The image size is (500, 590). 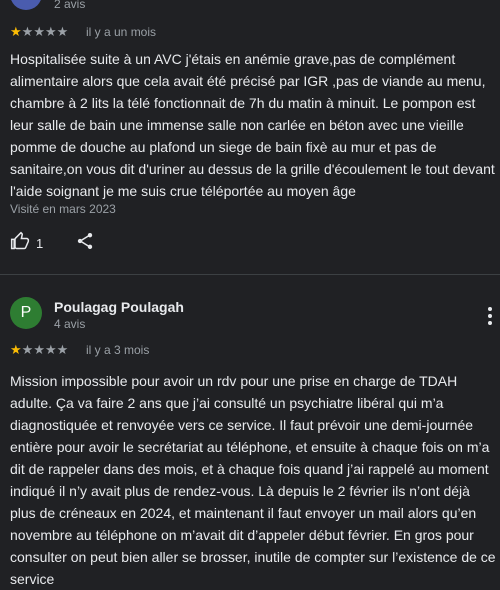 I want to click on avatar: A, so click(x=26, y=5).